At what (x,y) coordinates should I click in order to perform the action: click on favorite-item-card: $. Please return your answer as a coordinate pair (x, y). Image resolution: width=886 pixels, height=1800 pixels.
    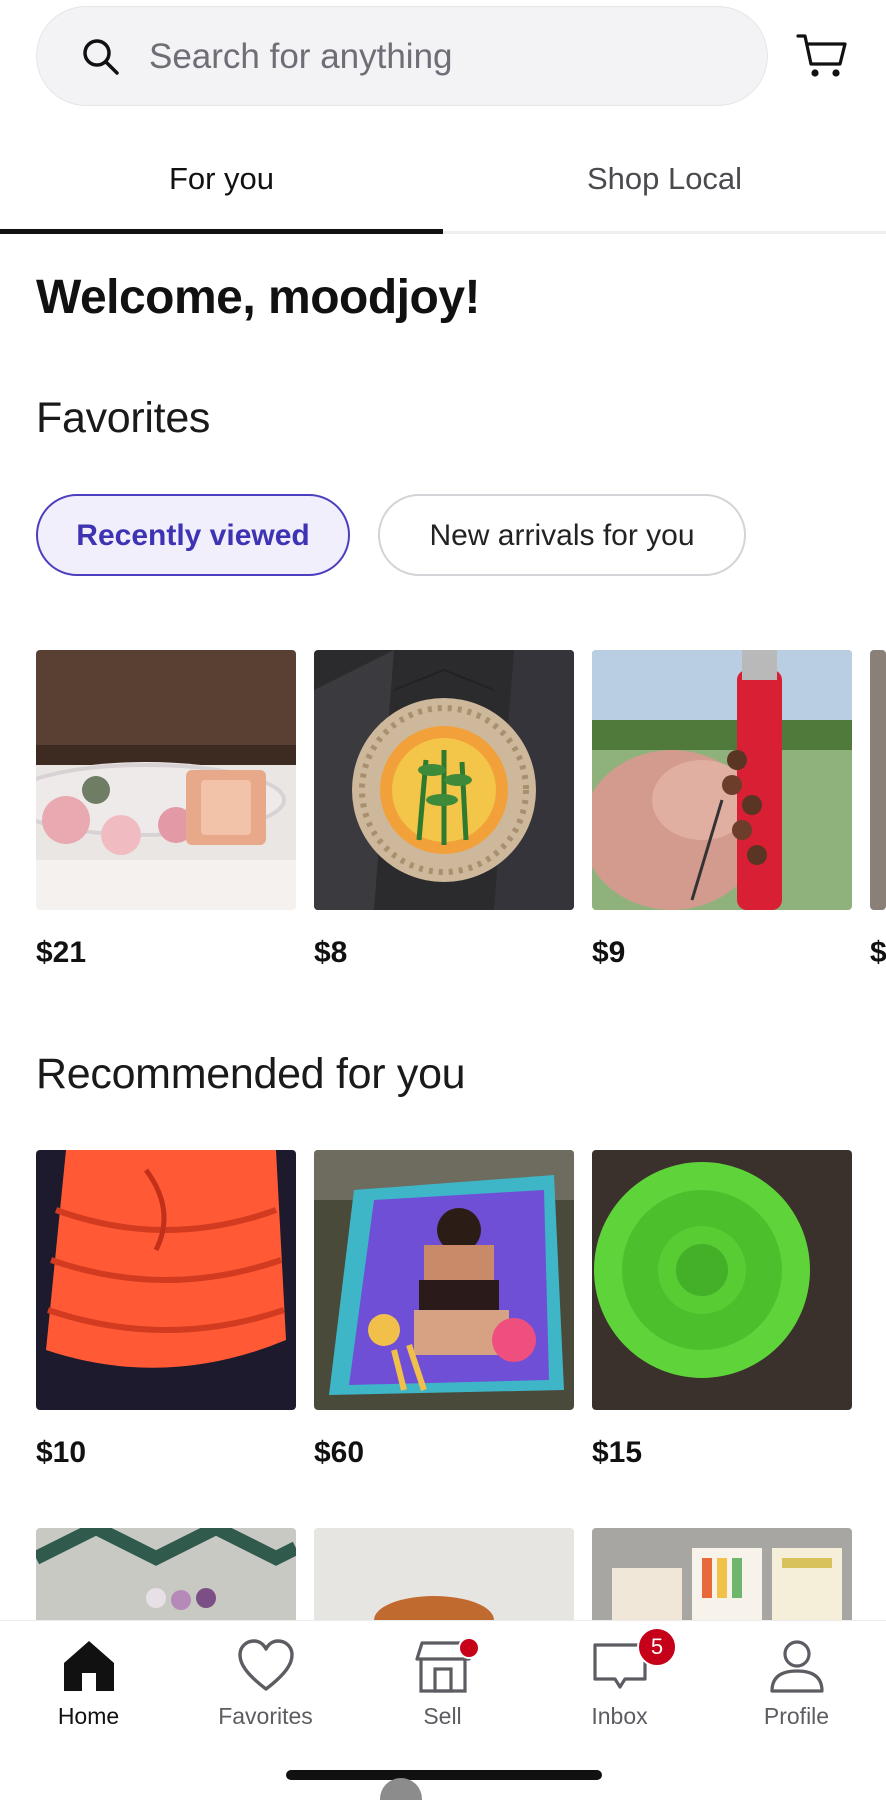
    Looking at the image, I should click on (878, 810).